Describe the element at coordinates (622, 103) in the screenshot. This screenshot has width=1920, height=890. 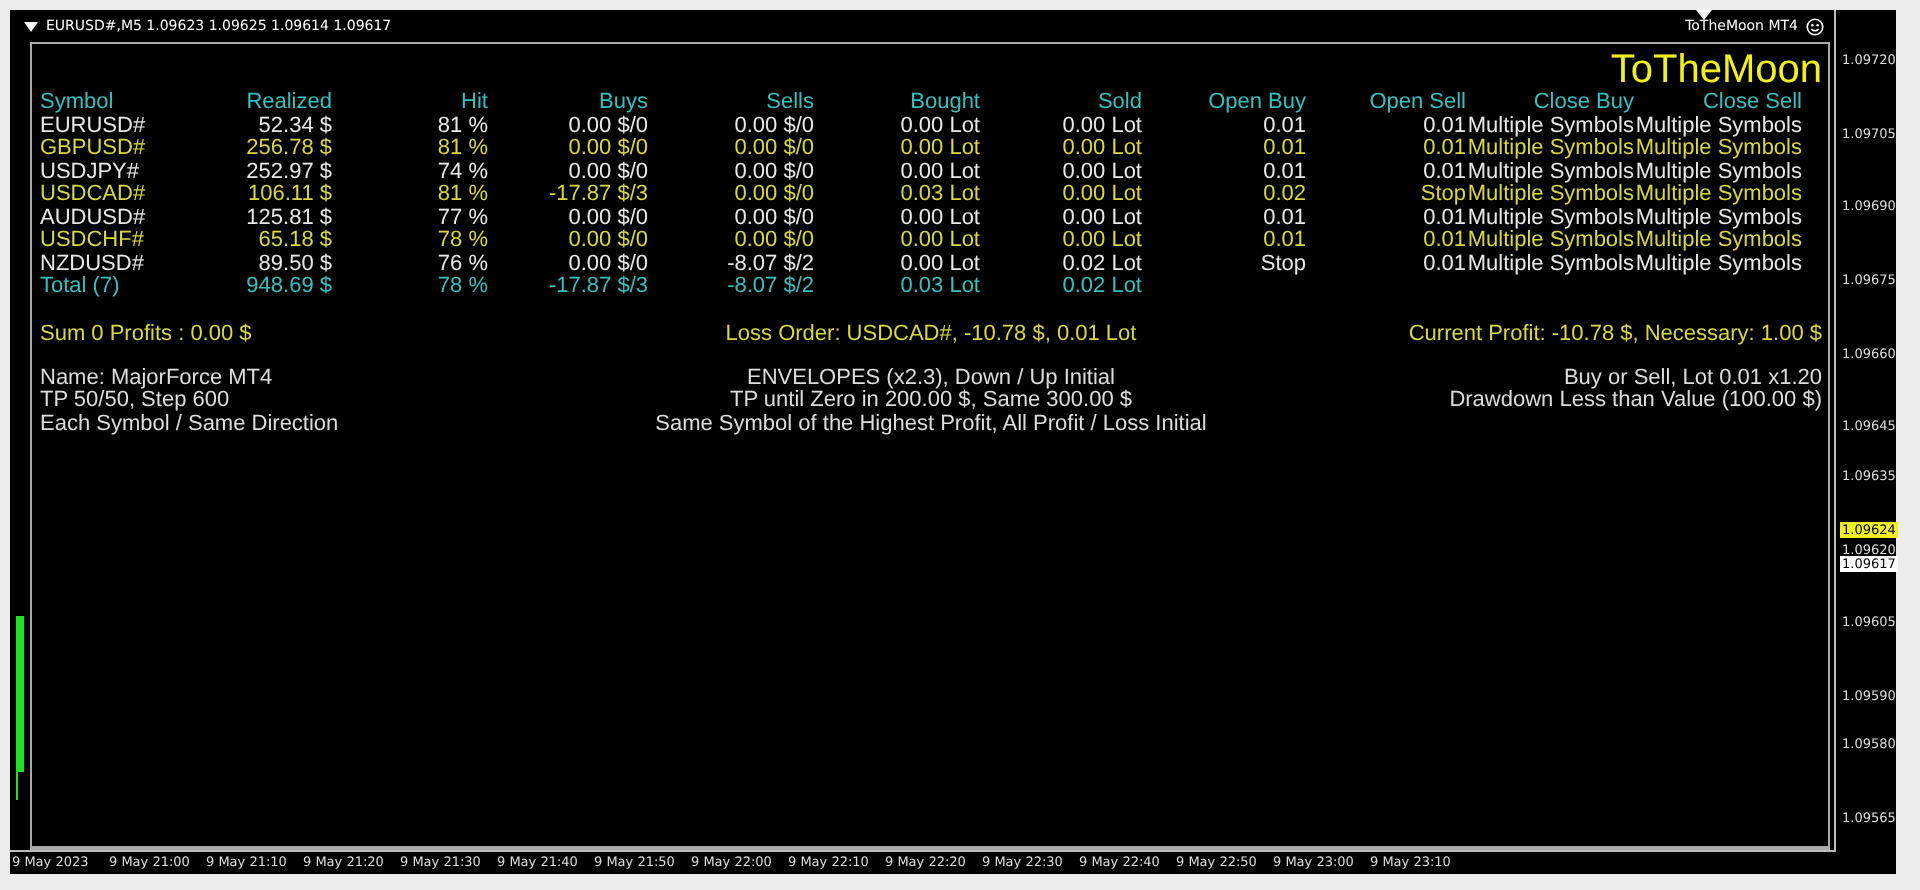
I see `column-header: Buys` at that location.